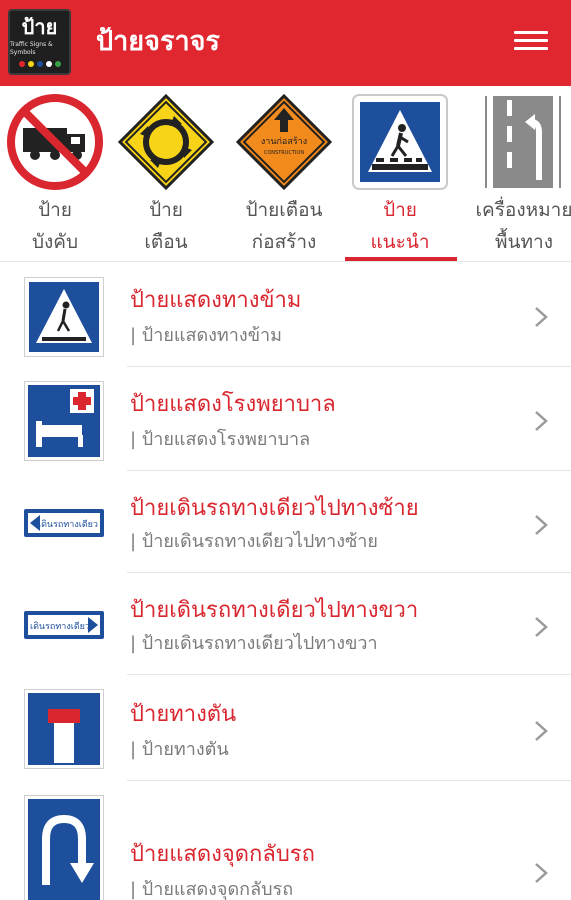  Describe the element at coordinates (166, 226) in the screenshot. I see `tab-label: ป้าย เตือน` at that location.